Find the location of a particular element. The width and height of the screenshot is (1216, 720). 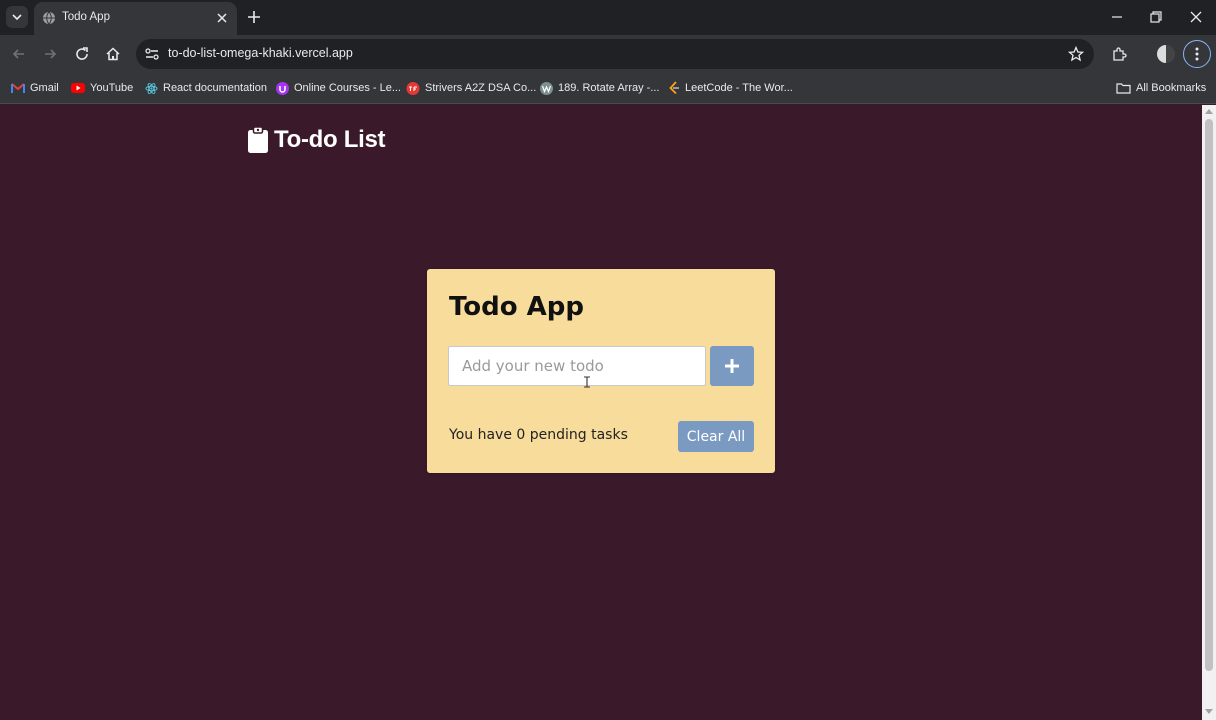

tab-todo-app: Todo App is located at coordinates (135, 18).